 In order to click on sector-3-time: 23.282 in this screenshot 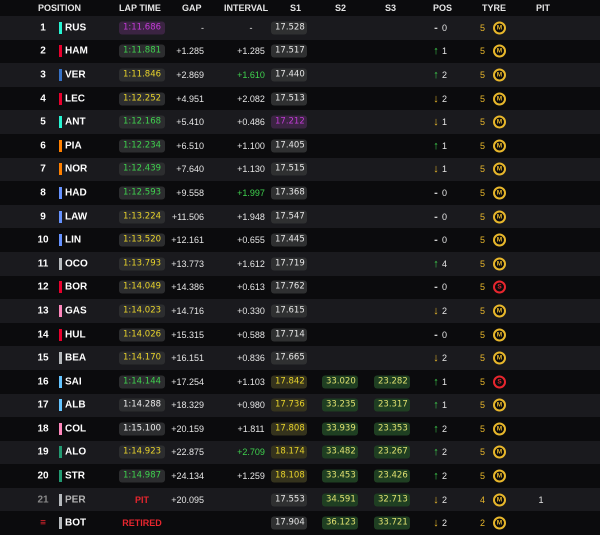, I will do `click(392, 382)`.